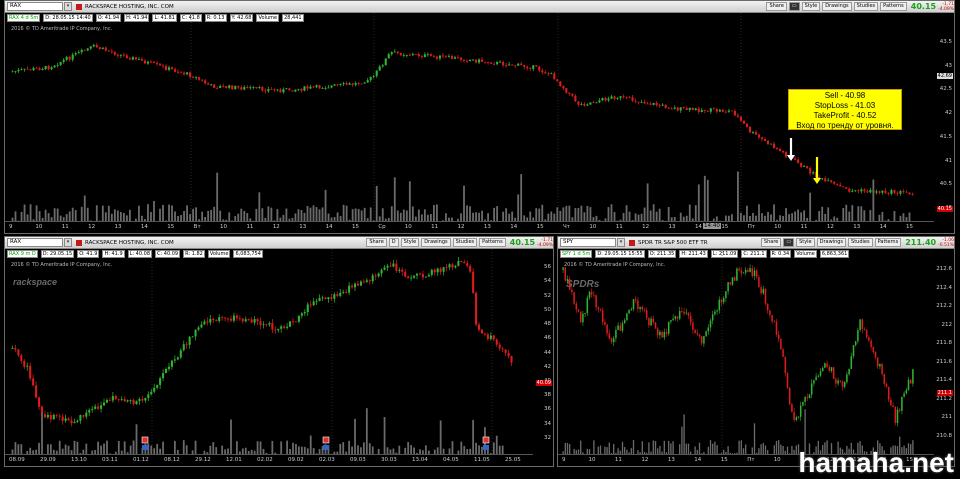 The height and width of the screenshot is (479, 960). What do you see at coordinates (673, 242) in the screenshot?
I see `company-name: SPDR TR S&P 500 ETF TR` at bounding box center [673, 242].